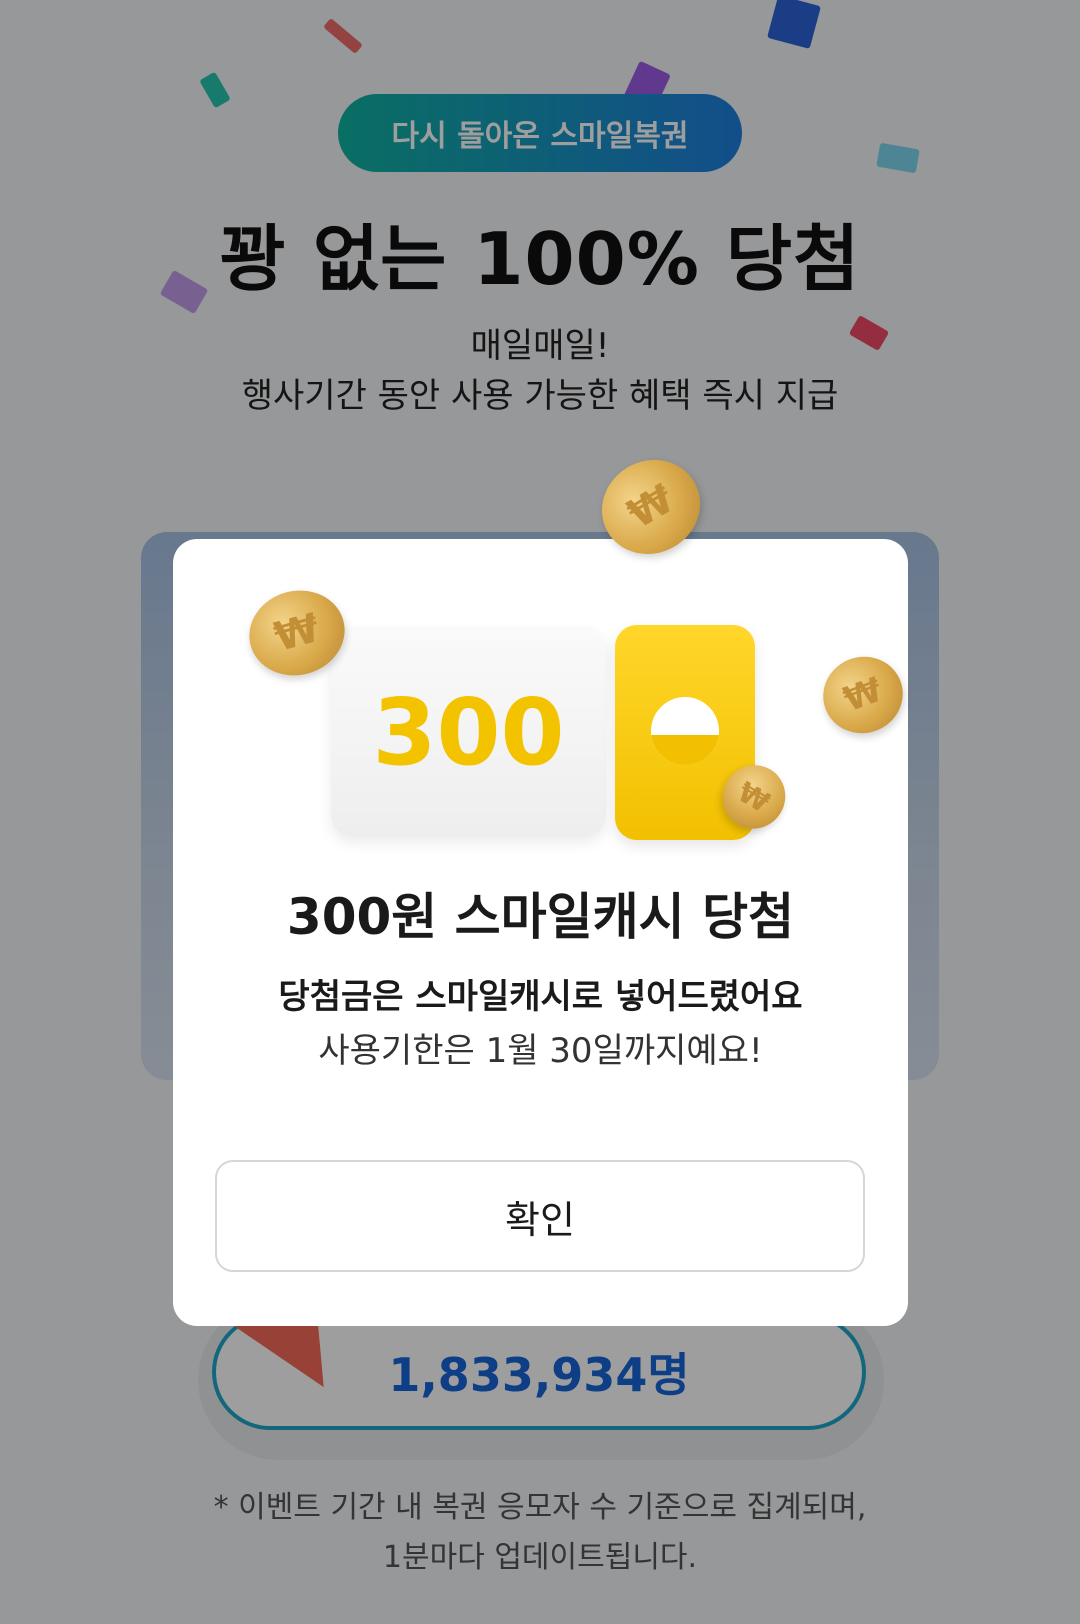 This screenshot has height=1624, width=1080. I want to click on confirm-button: 확인, so click(540, 1216).